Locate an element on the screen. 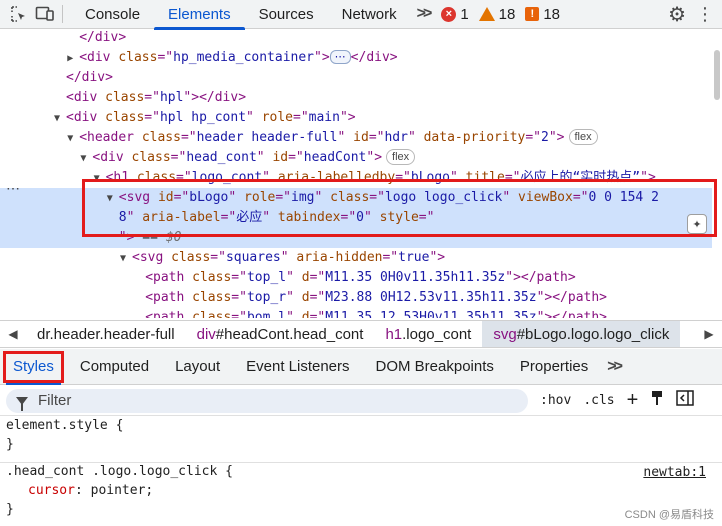 This screenshot has height=526, width=722. breadcrumb-left-icon: ◀ is located at coordinates (13, 334).